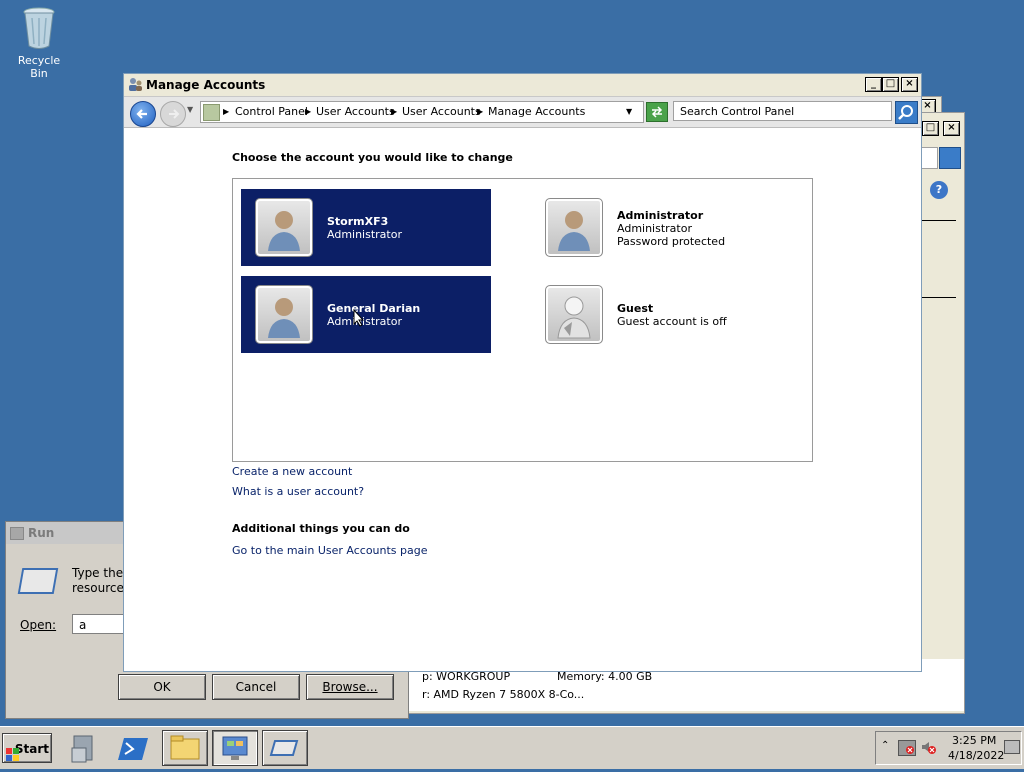 This screenshot has height=772, width=1024. What do you see at coordinates (536, 111) in the screenshot?
I see `breadcrumb-manage-accounts: Manage Accounts` at bounding box center [536, 111].